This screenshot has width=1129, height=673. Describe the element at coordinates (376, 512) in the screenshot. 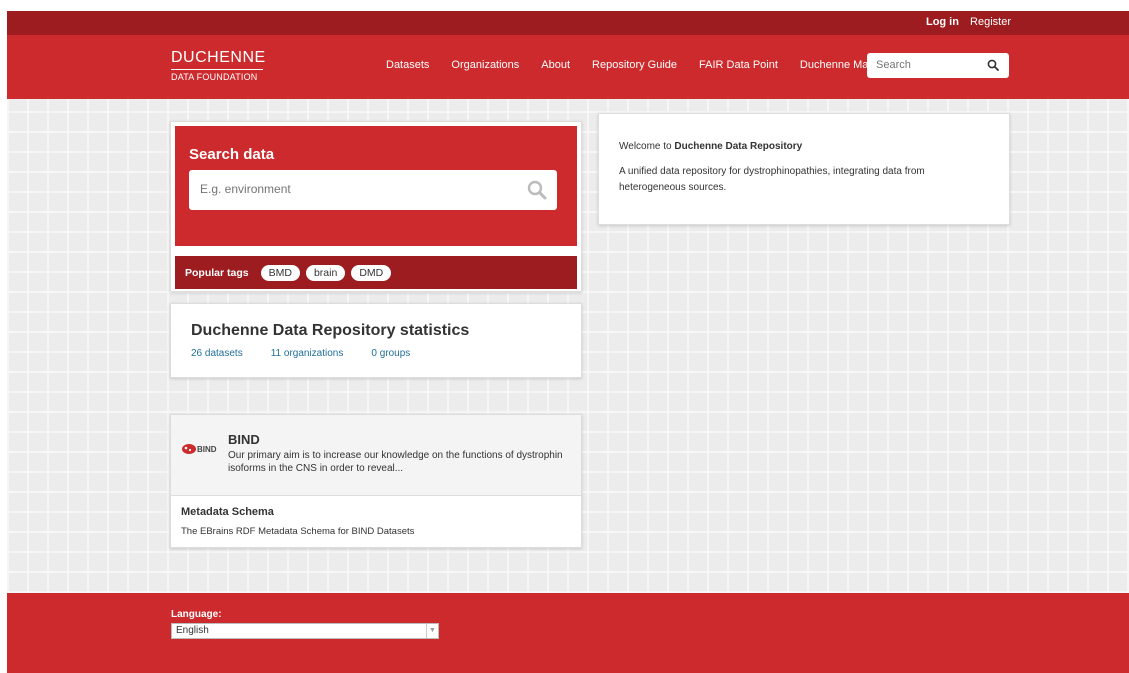

I see `featured-dataset-title: Metadata Schema` at that location.